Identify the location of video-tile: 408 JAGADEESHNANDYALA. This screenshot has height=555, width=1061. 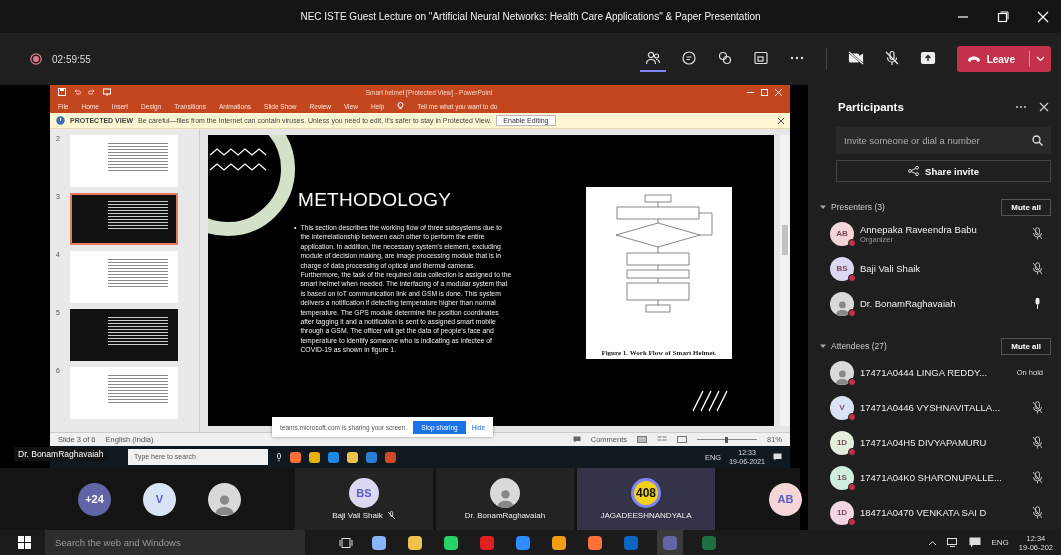
(646, 499).